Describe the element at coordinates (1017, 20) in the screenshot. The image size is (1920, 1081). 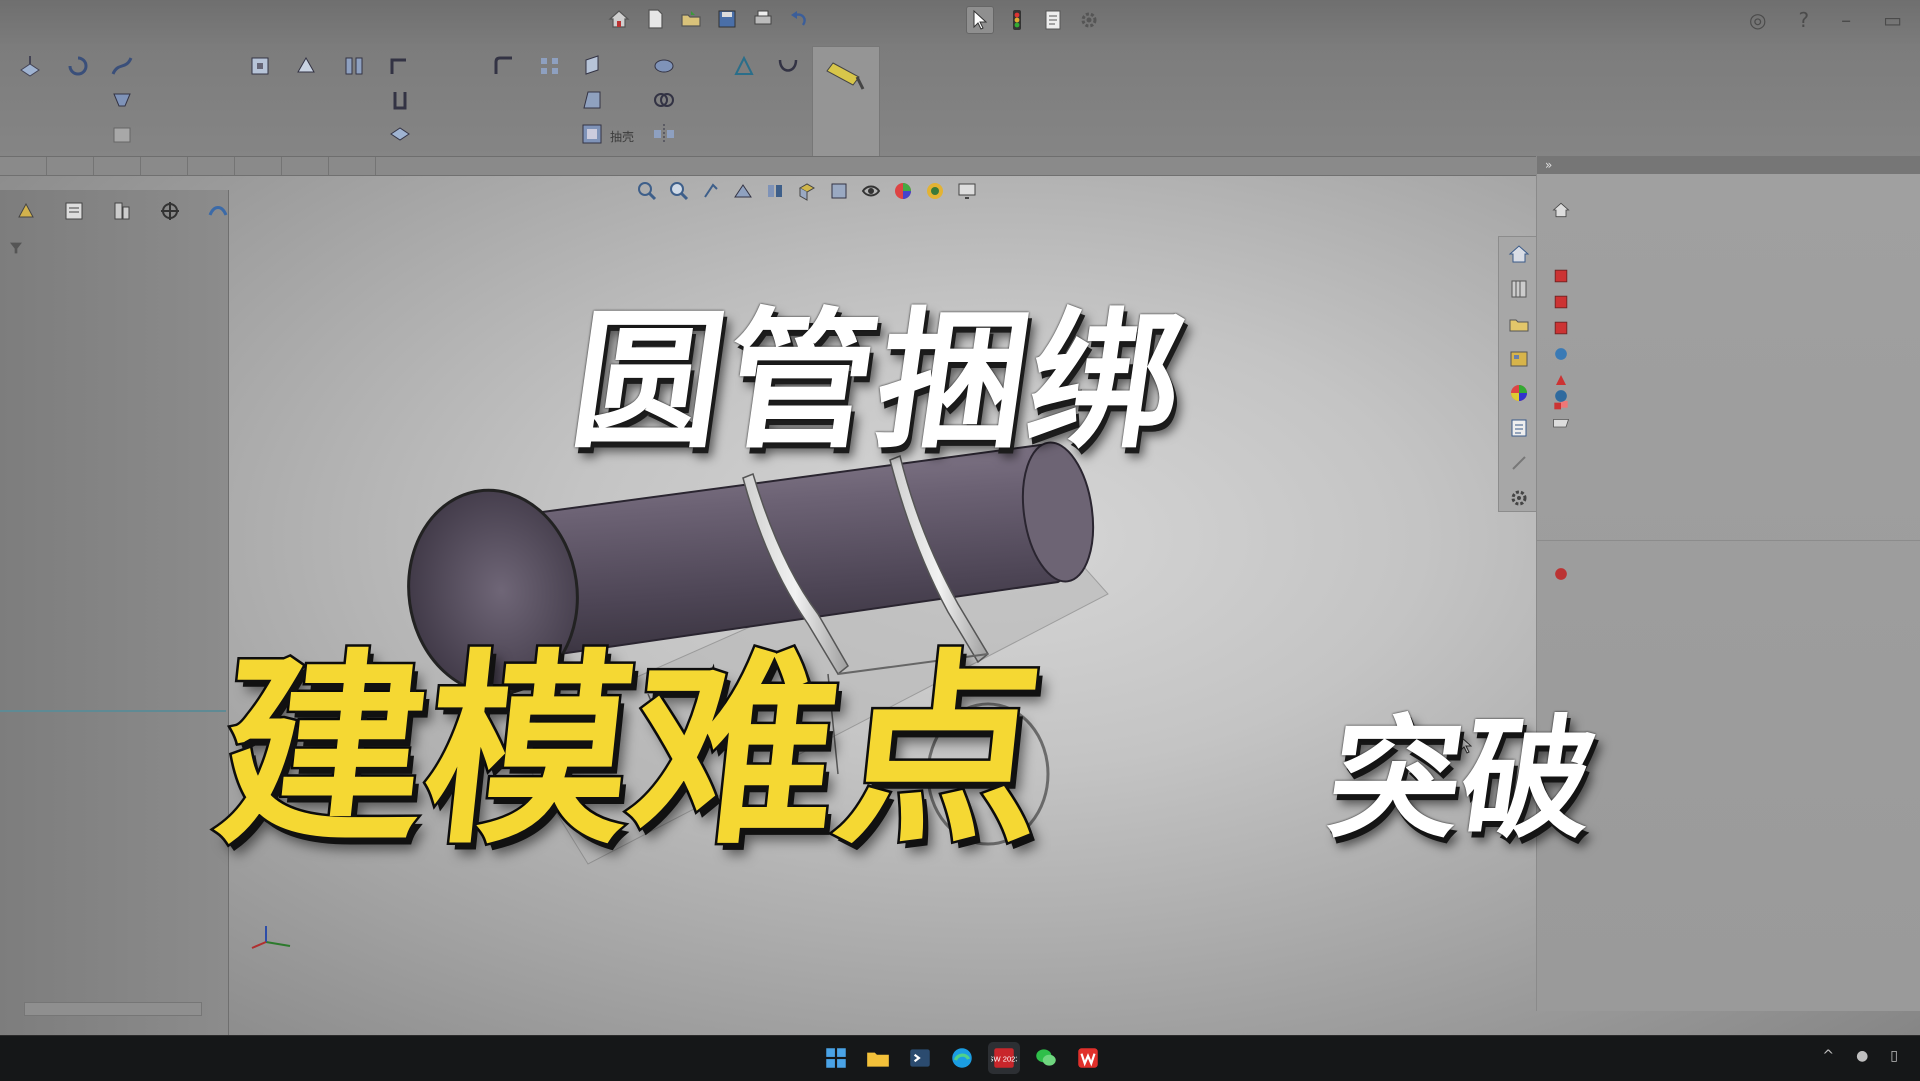
I see `rebuild-traffic-light-icon` at that location.